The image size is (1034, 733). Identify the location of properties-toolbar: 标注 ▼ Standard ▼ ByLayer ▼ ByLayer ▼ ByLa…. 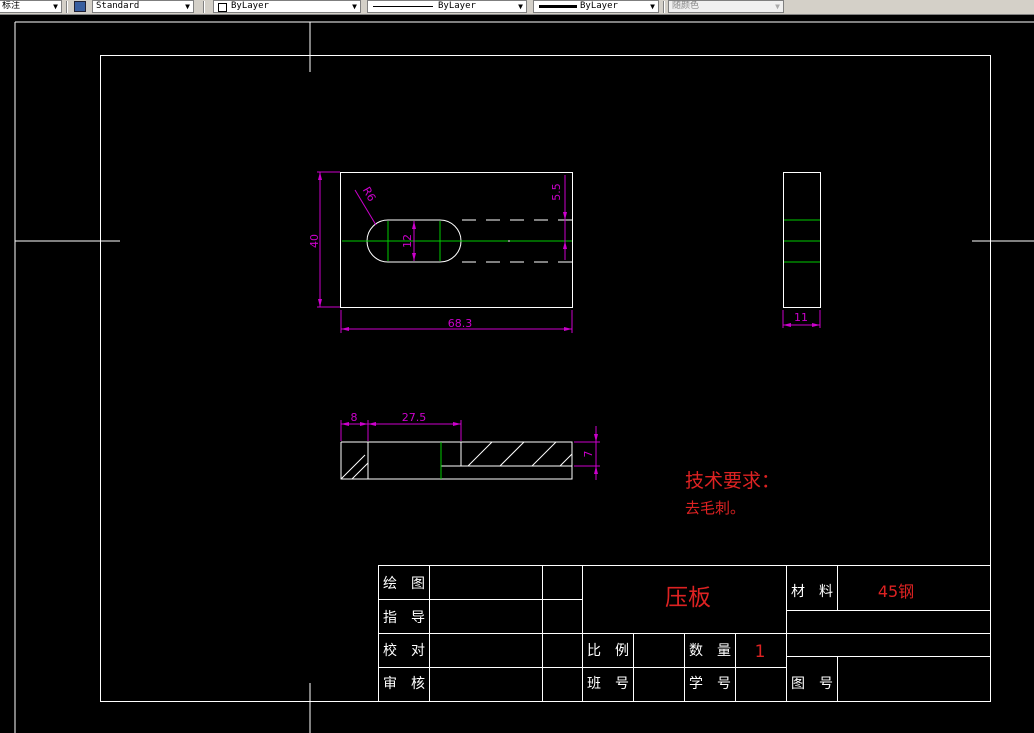
(517, 7).